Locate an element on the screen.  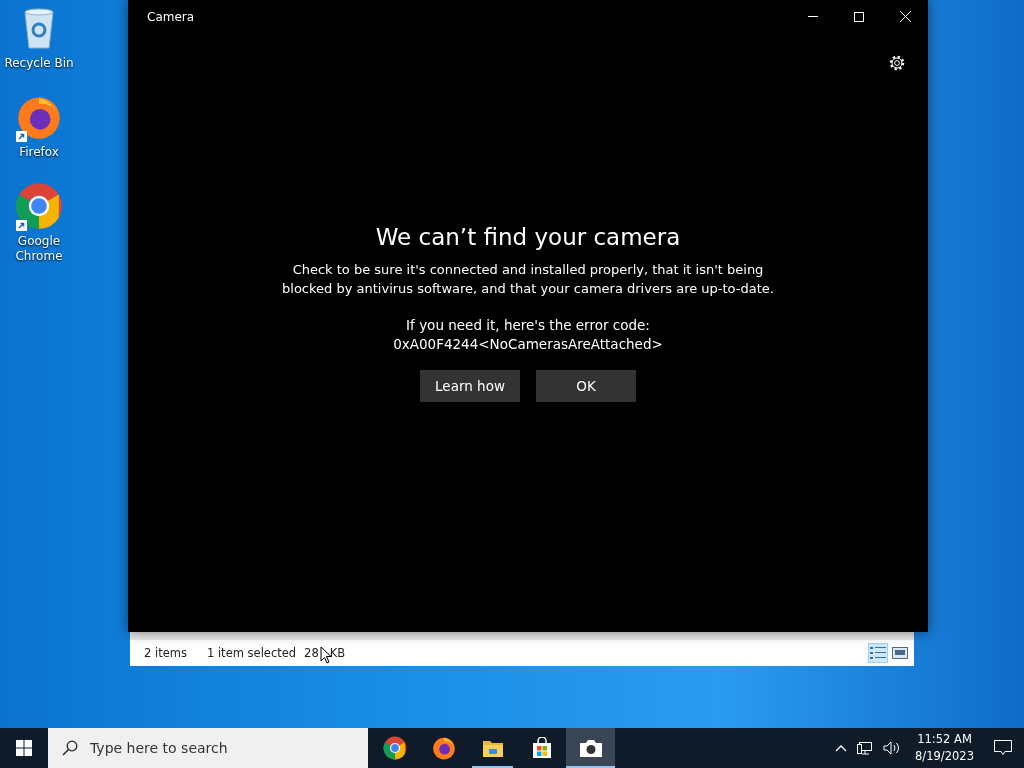
error-code: 0xA00F4244<NoCamerasAreAttached> is located at coordinates (528, 344).